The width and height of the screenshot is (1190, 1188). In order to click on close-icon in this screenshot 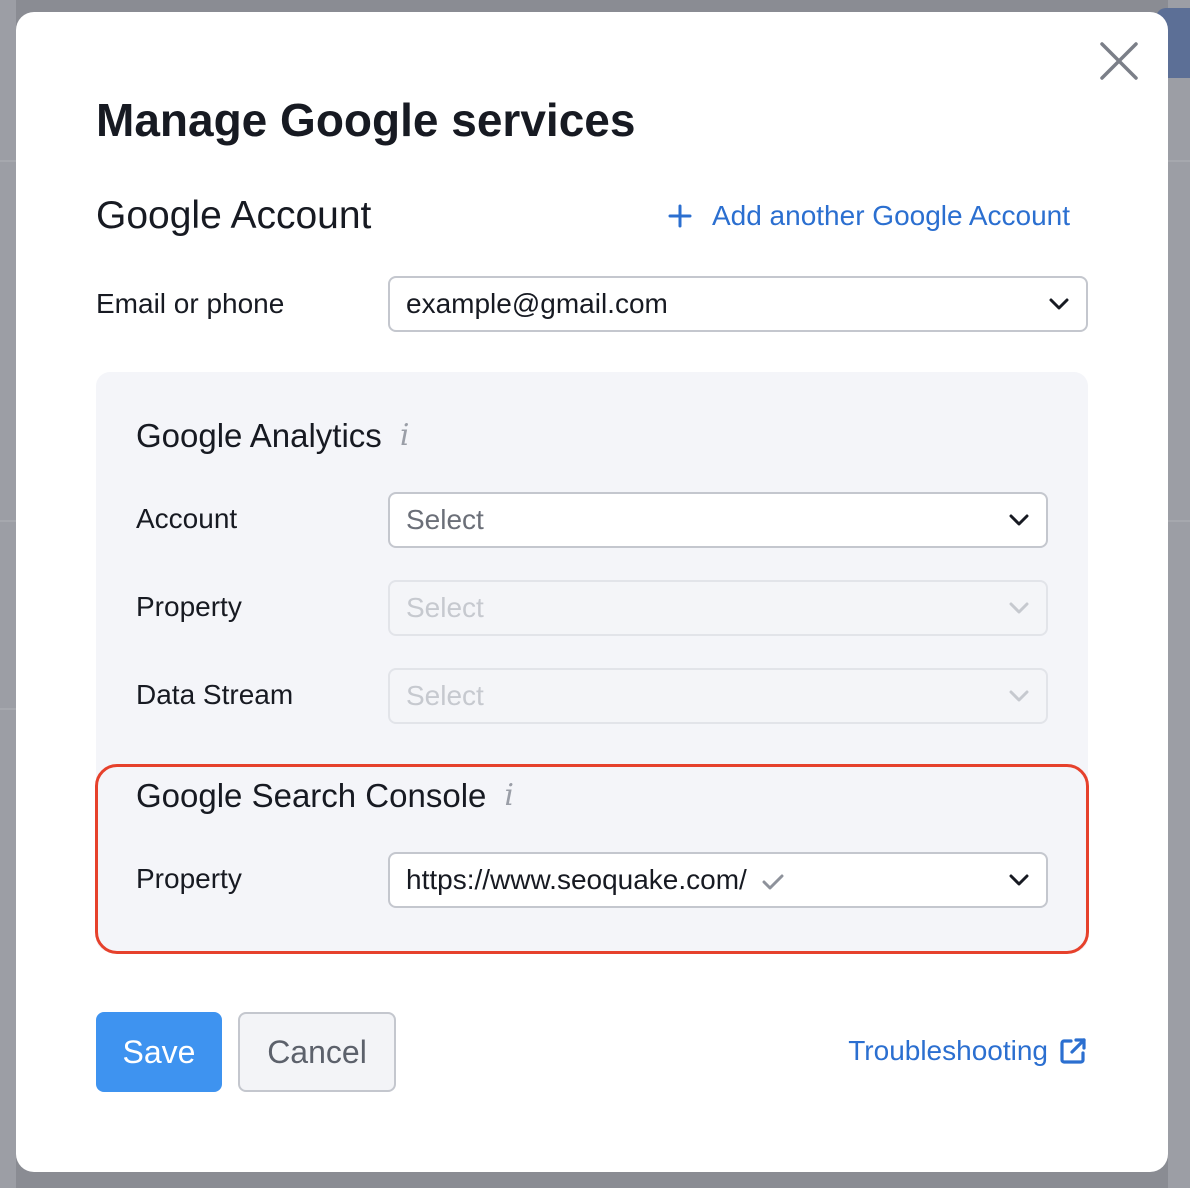, I will do `click(1119, 61)`.